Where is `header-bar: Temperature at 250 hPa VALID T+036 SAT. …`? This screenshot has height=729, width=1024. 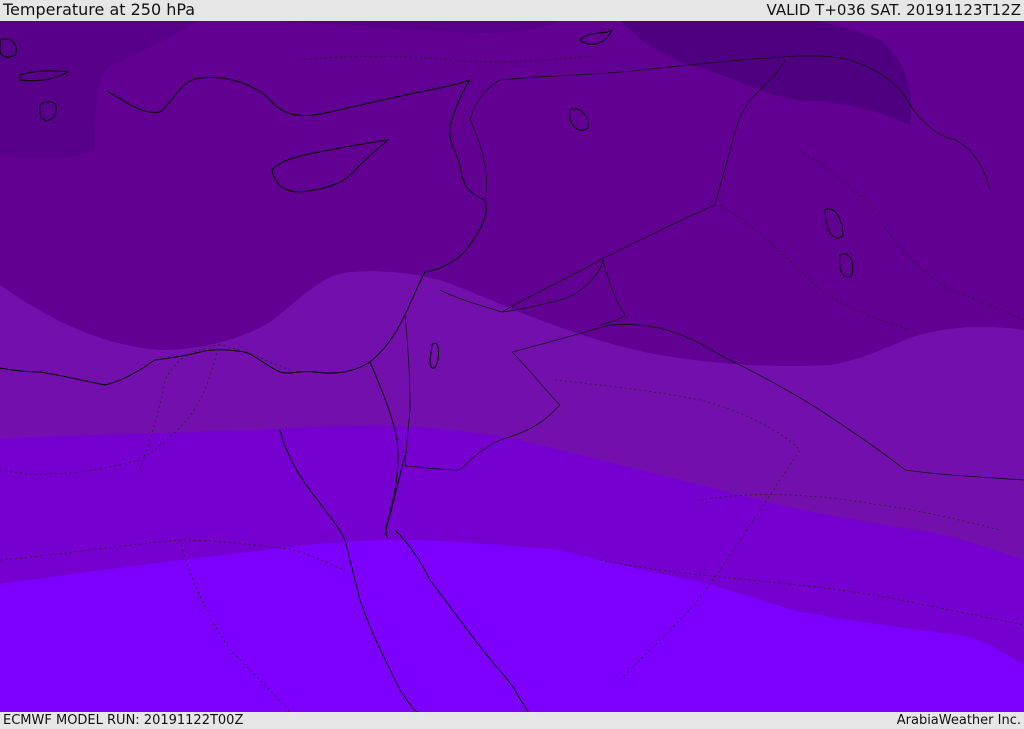
header-bar: Temperature at 250 hPa VALID T+036 SAT. … is located at coordinates (512, 10).